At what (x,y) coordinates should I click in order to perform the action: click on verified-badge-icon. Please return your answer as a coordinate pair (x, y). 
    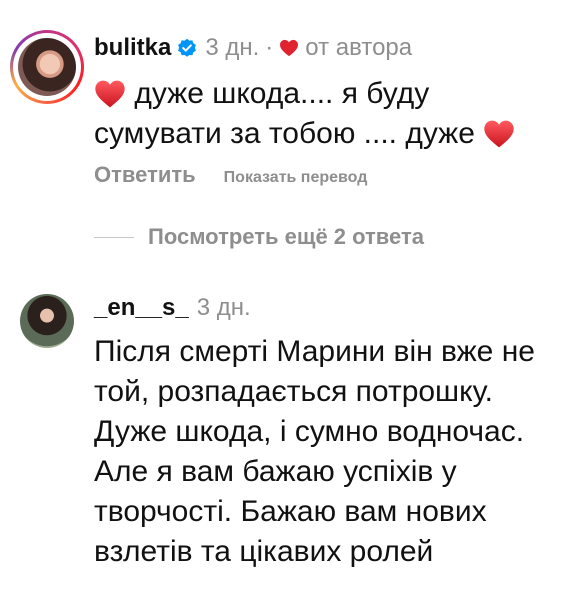
    Looking at the image, I should click on (187, 48).